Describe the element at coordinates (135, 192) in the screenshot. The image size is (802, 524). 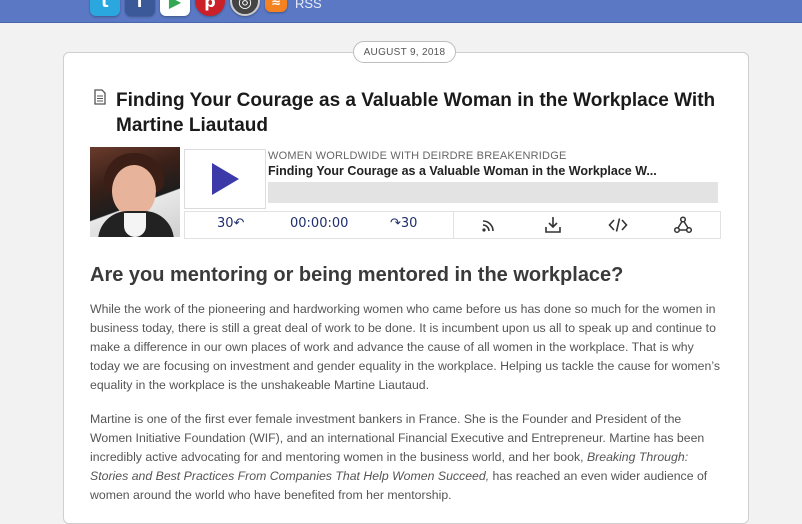
I see `episode-thumbnail` at that location.